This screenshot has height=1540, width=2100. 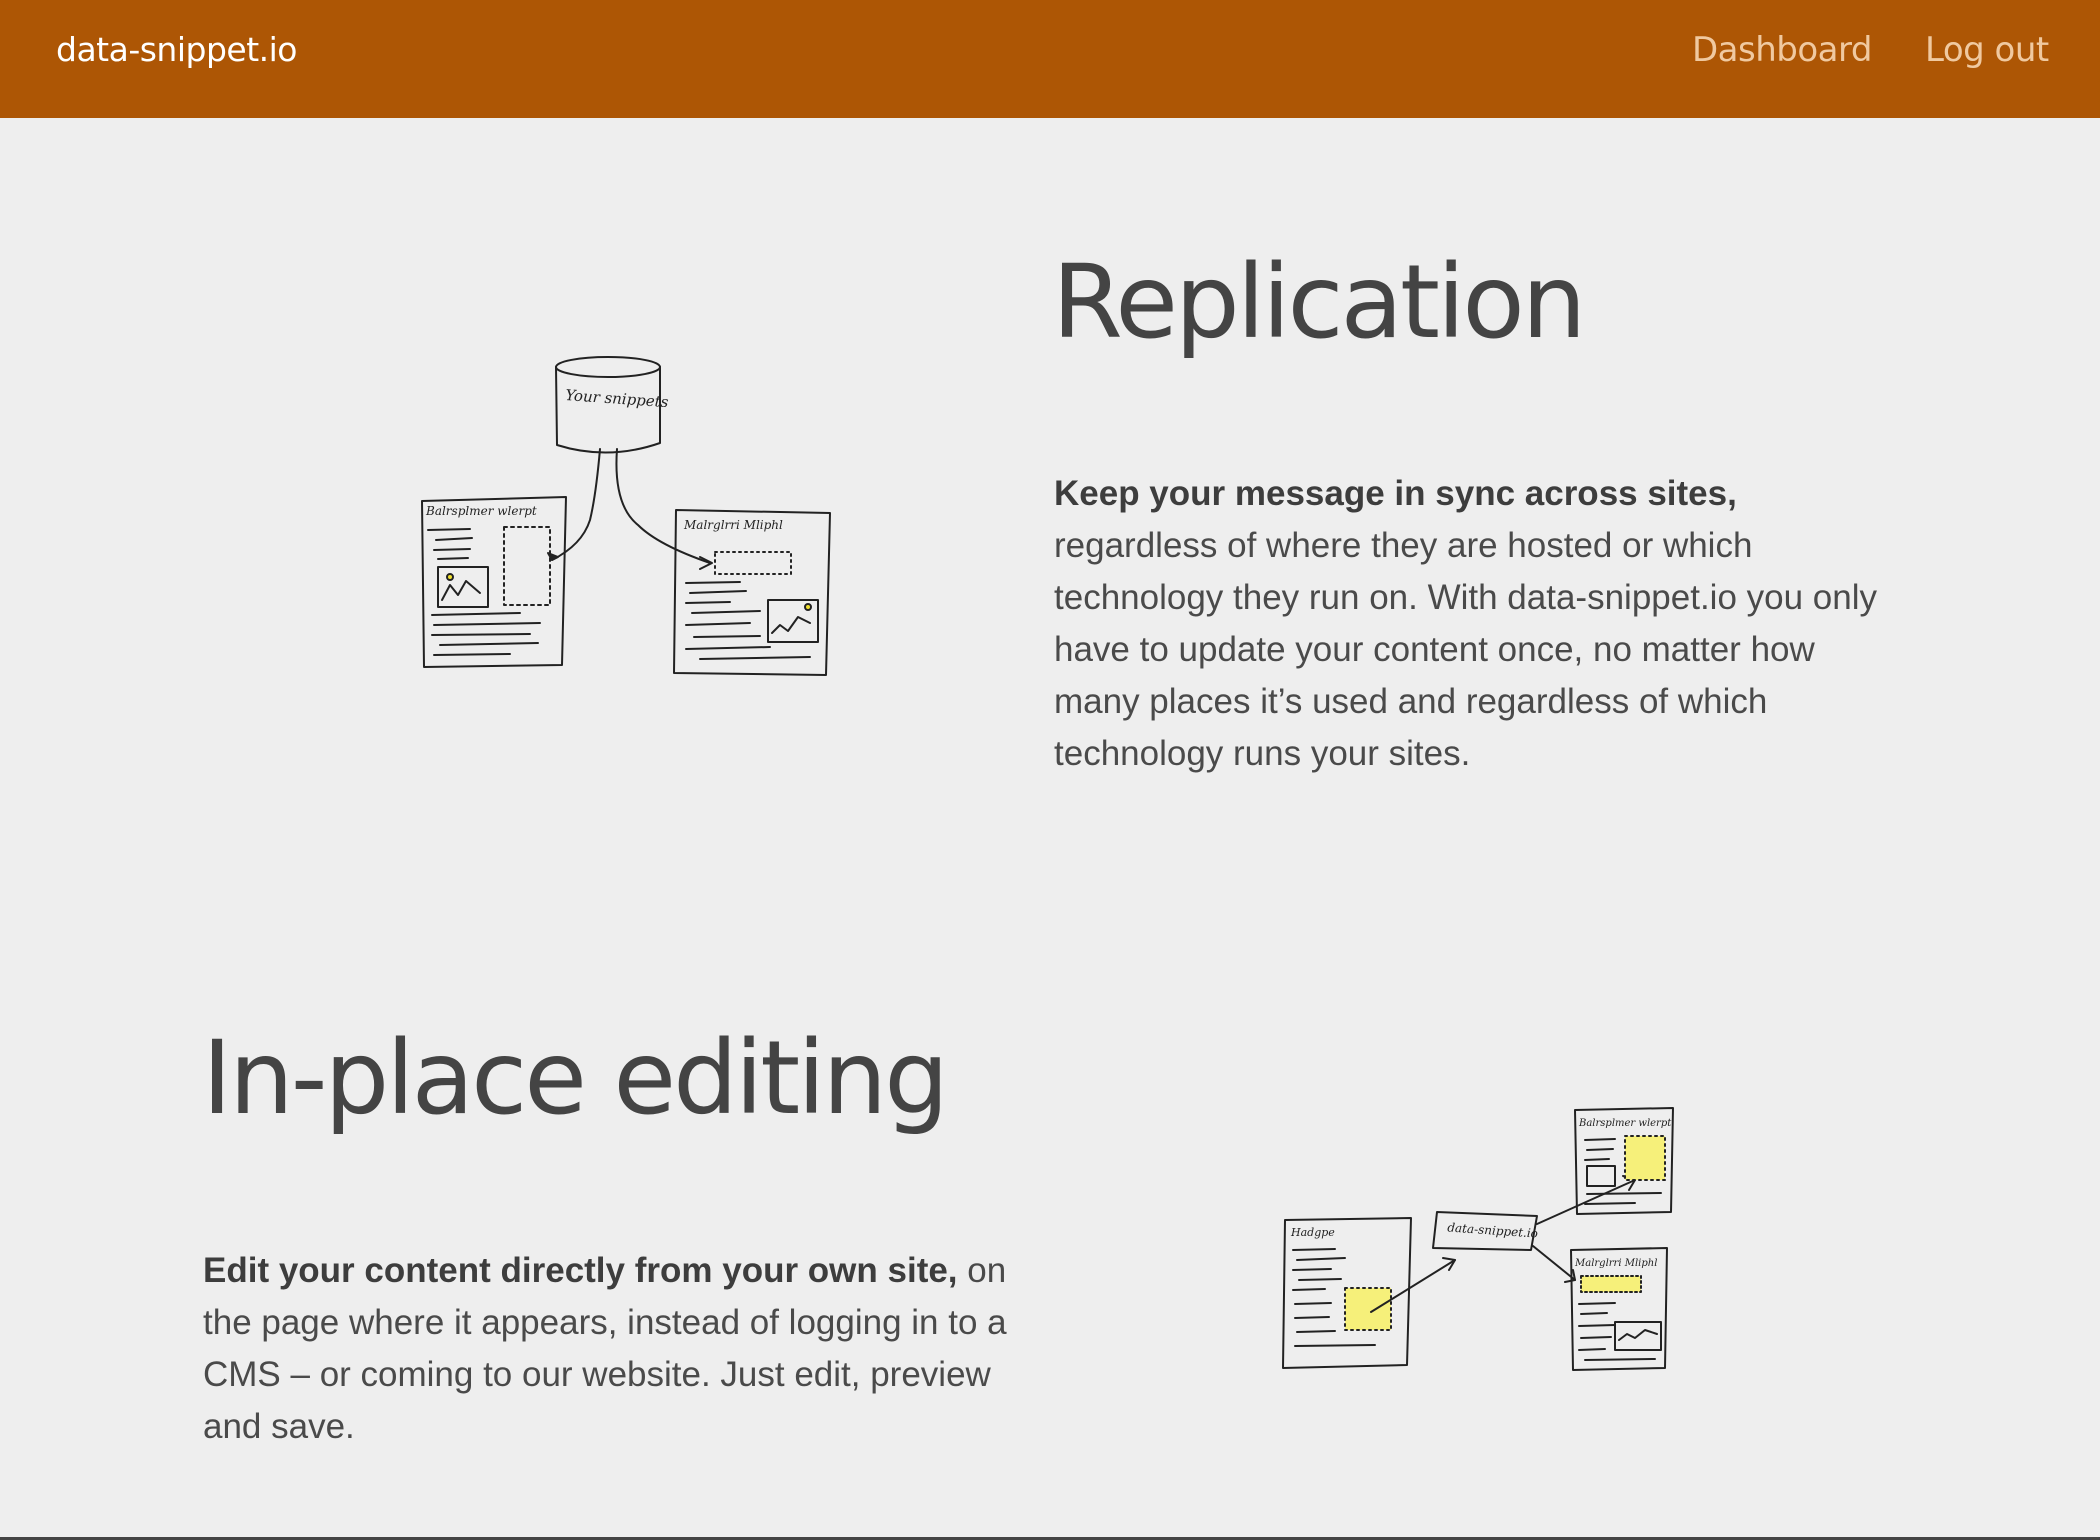 What do you see at coordinates (481, 511) in the screenshot?
I see `left-page-label: Balrsplmer wlerpt` at bounding box center [481, 511].